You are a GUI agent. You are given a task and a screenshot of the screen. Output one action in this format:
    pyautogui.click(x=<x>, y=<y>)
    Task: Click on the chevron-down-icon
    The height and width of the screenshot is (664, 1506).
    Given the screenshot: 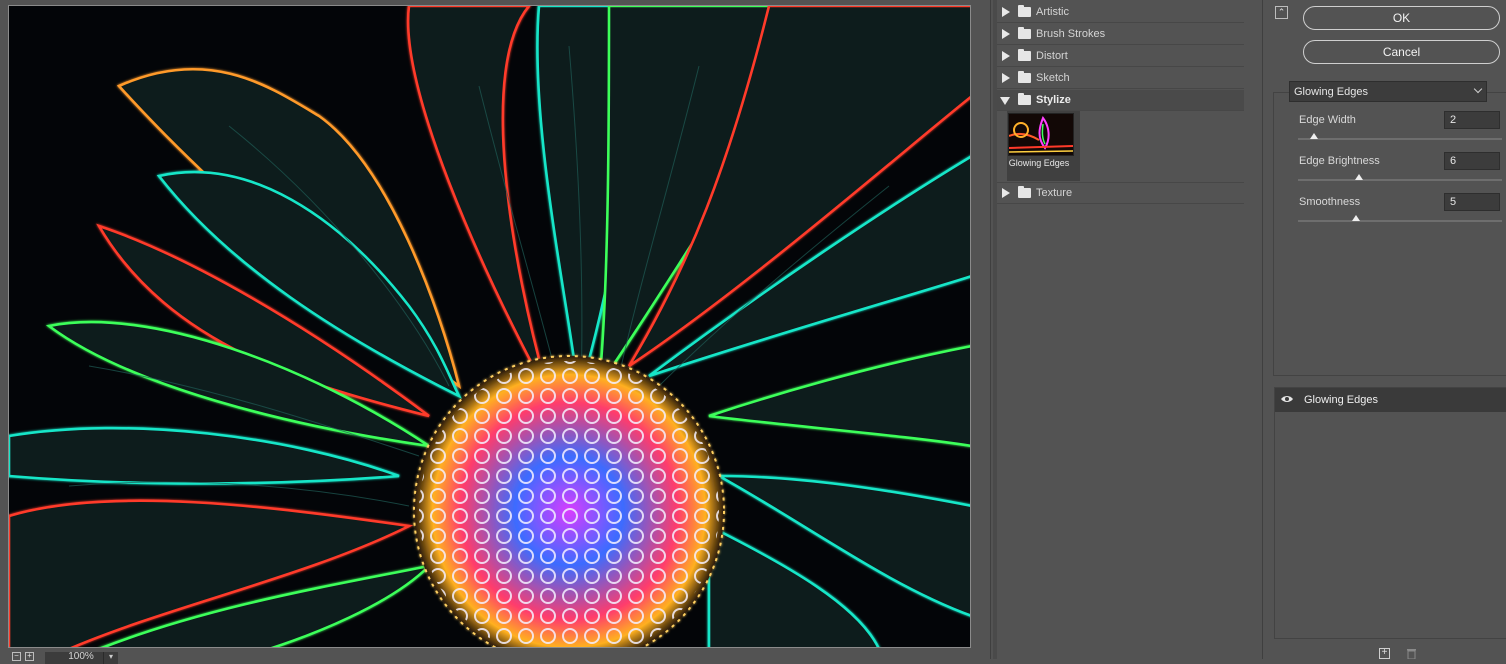 What is the action you would take?
    pyautogui.click(x=1478, y=89)
    